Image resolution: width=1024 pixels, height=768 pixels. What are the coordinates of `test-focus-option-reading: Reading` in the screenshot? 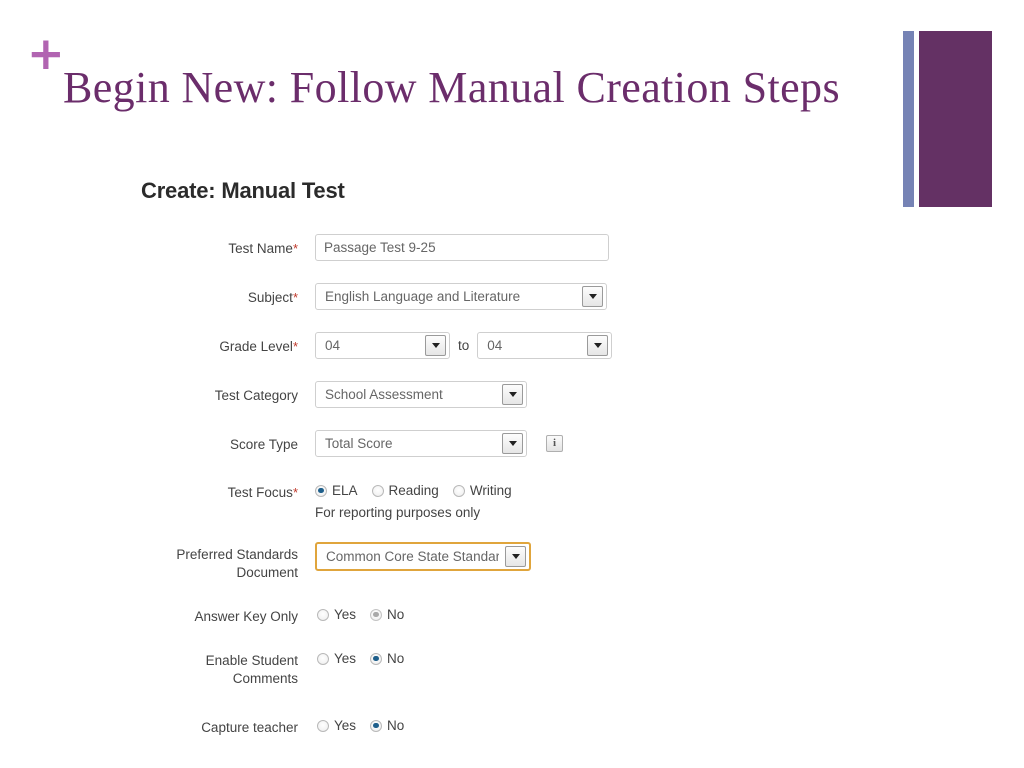 It's located at (405, 490).